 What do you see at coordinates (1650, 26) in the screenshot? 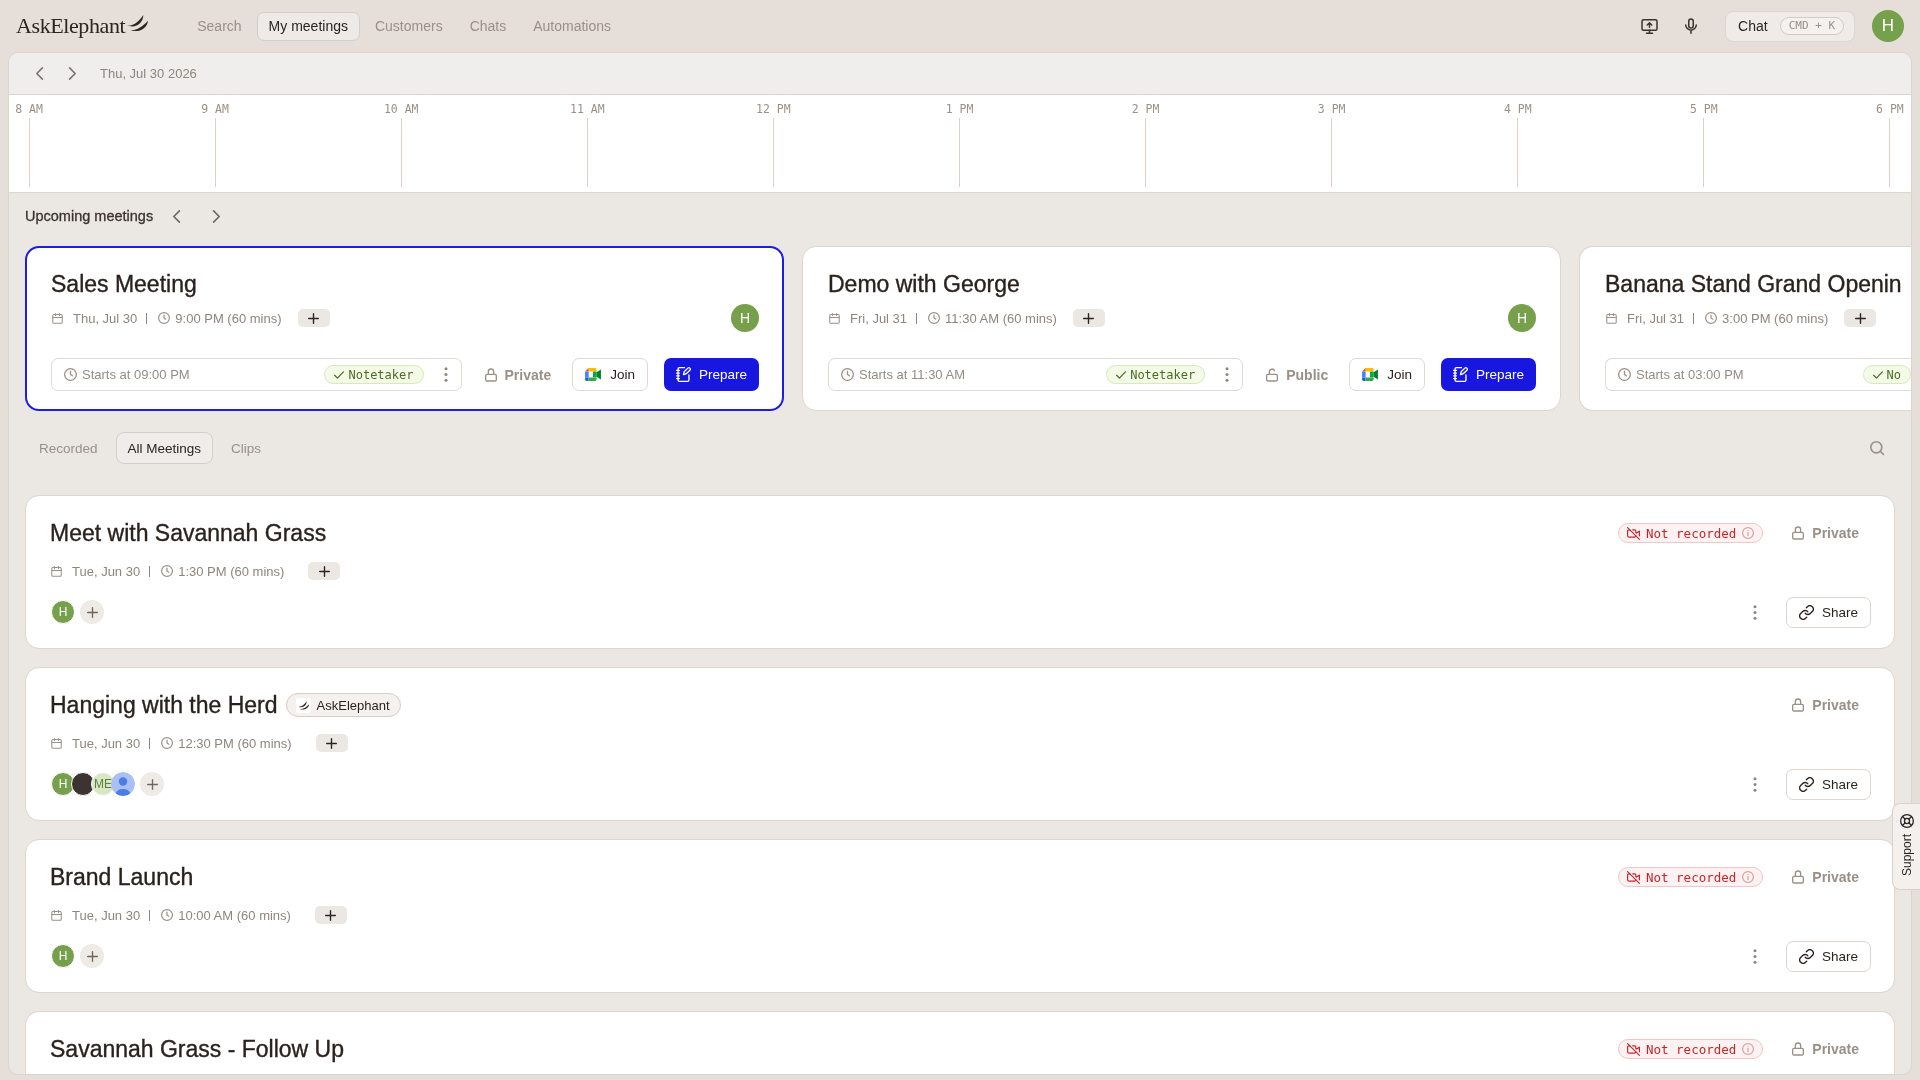
I see `monitor-upload-icon` at bounding box center [1650, 26].